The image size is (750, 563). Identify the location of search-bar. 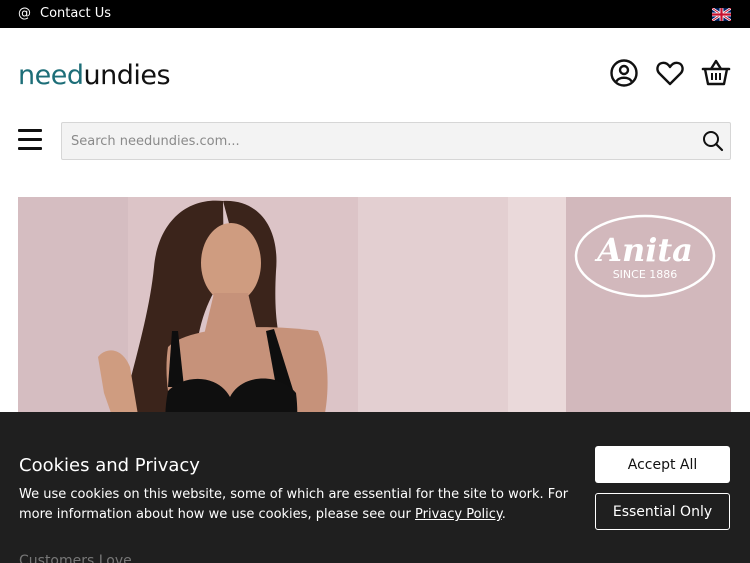
(396, 141).